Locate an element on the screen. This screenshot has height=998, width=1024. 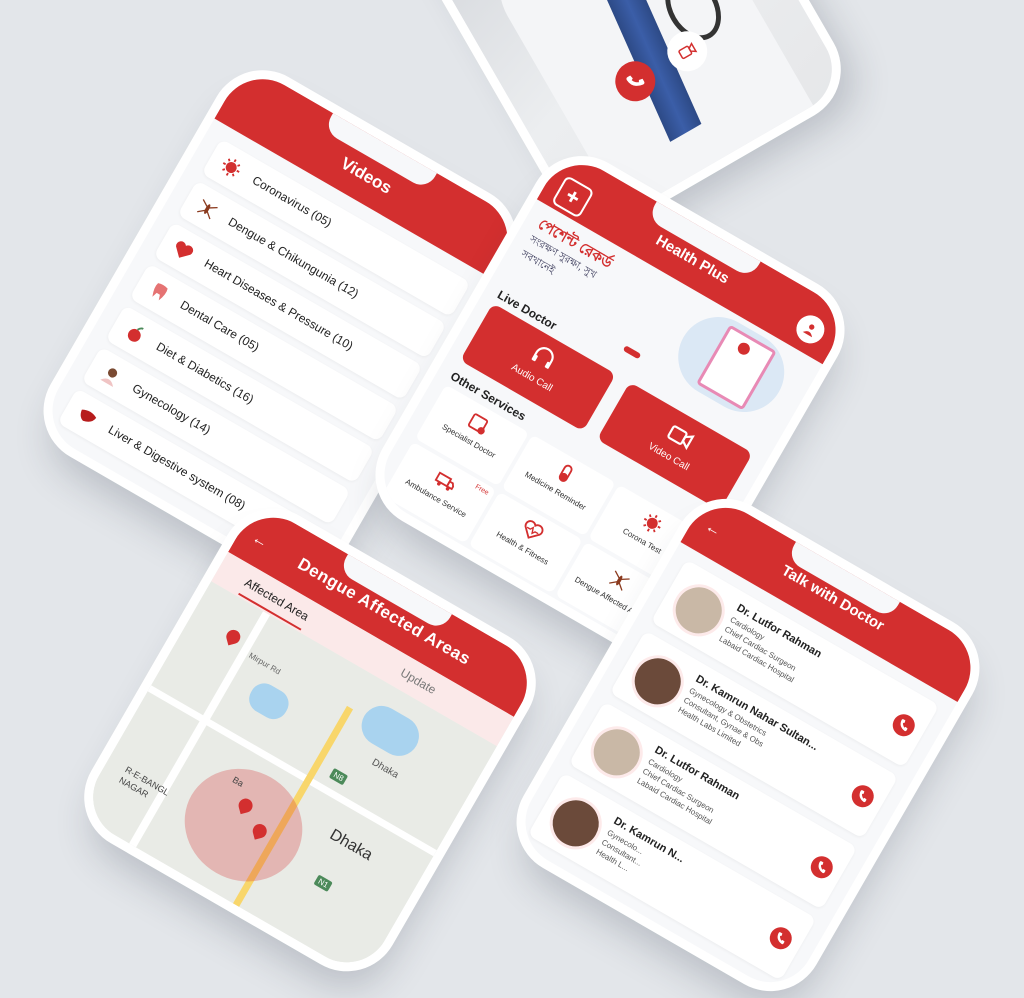
ambulance-icon is located at coordinates (444, 481).